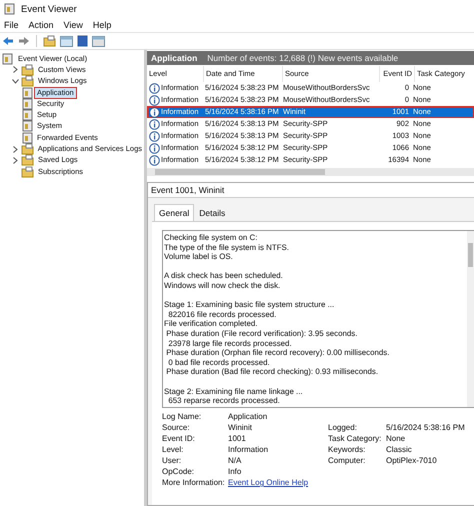 This screenshot has width=474, height=506. What do you see at coordinates (235, 460) in the screenshot?
I see `property-value: N/A` at bounding box center [235, 460].